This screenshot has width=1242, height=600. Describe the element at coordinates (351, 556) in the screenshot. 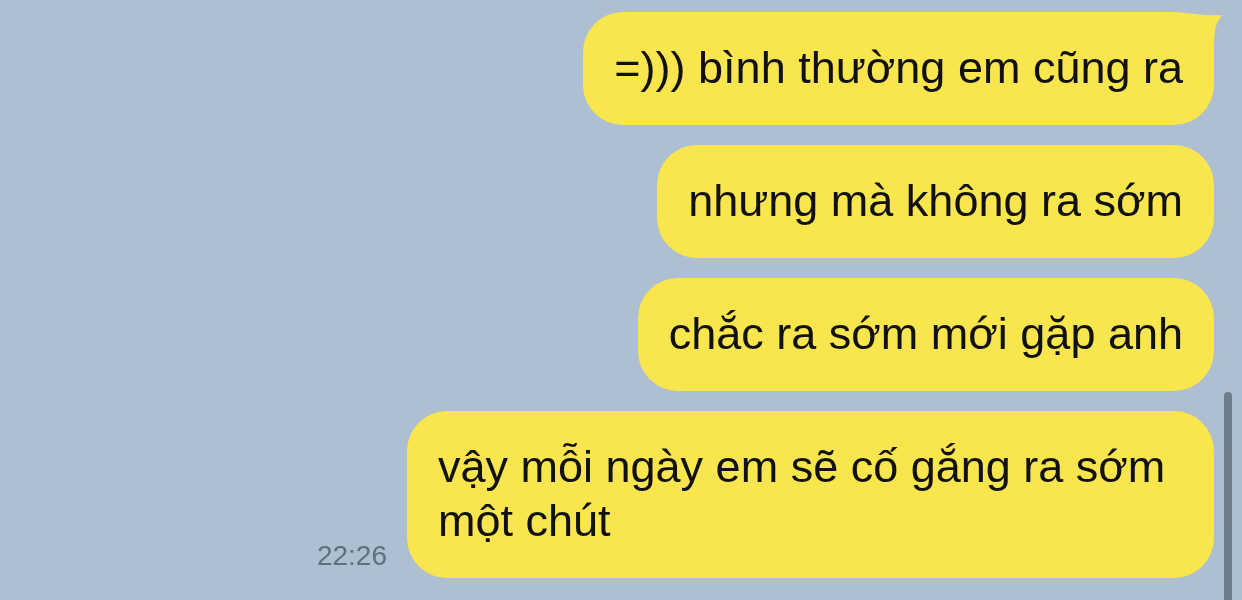

I see `message-time: 22:26` at that location.